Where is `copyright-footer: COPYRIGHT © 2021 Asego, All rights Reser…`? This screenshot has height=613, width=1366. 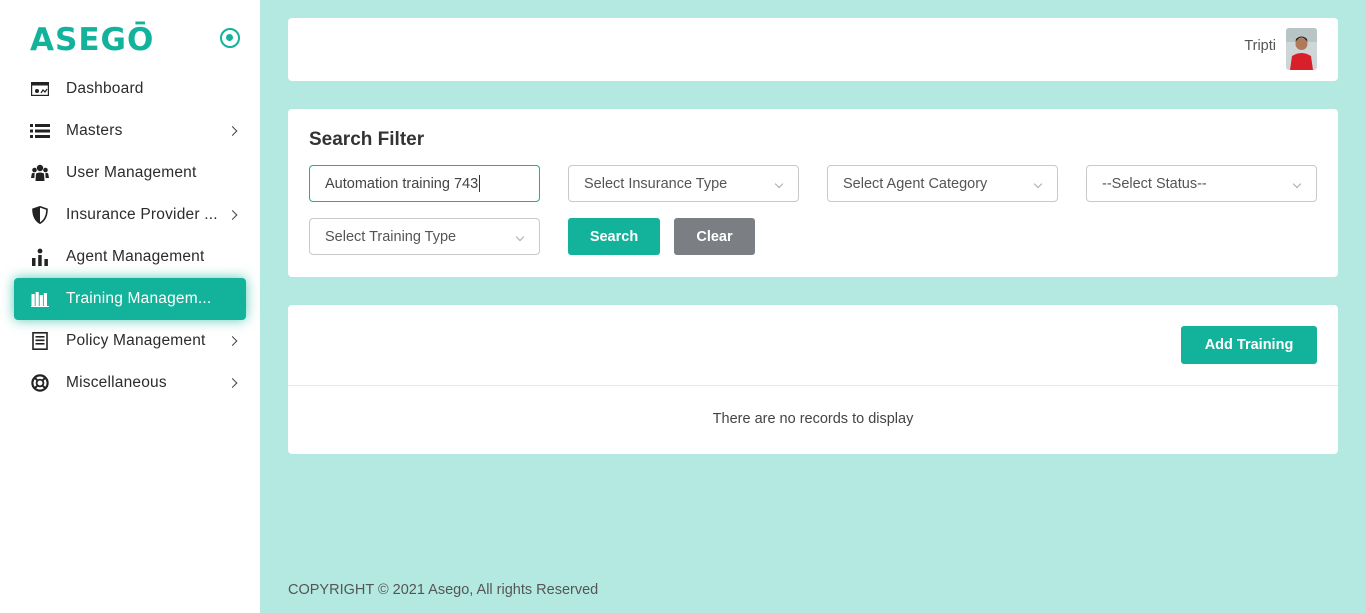 copyright-footer: COPYRIGHT © 2021 Asego, All rights Reser… is located at coordinates (443, 590).